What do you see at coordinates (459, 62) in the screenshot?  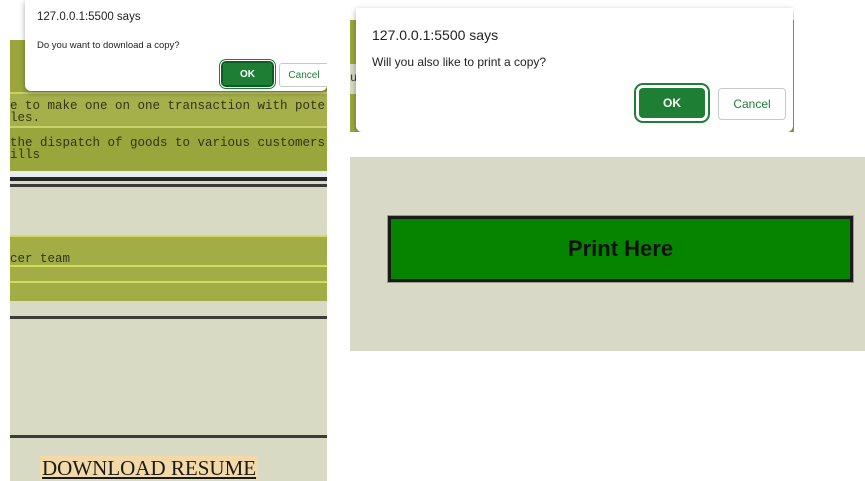 I see `dialog-message: Will you also like to print a copy?` at bounding box center [459, 62].